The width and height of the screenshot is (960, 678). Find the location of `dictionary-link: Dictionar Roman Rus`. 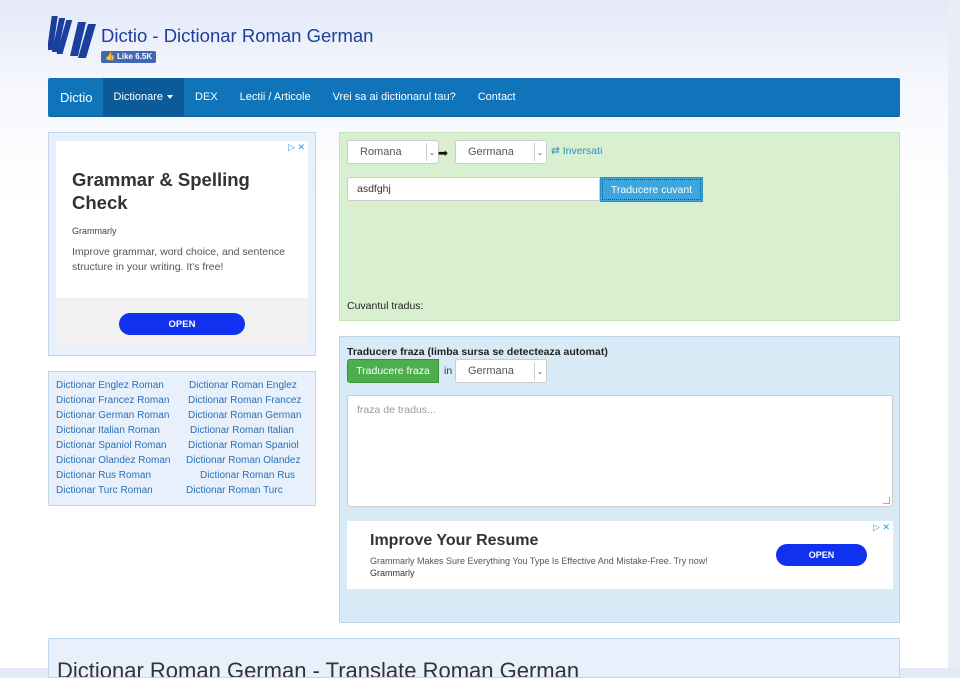

dictionary-link: Dictionar Roman Rus is located at coordinates (247, 475).